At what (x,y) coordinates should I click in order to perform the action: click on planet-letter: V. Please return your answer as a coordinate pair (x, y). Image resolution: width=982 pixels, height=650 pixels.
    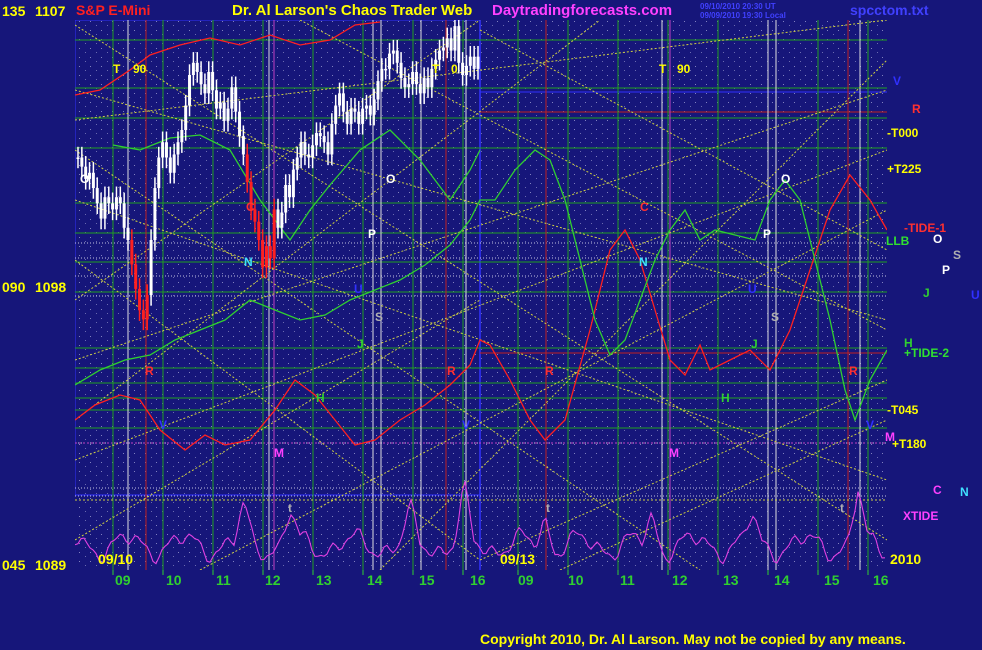
    Looking at the image, I should click on (870, 425).